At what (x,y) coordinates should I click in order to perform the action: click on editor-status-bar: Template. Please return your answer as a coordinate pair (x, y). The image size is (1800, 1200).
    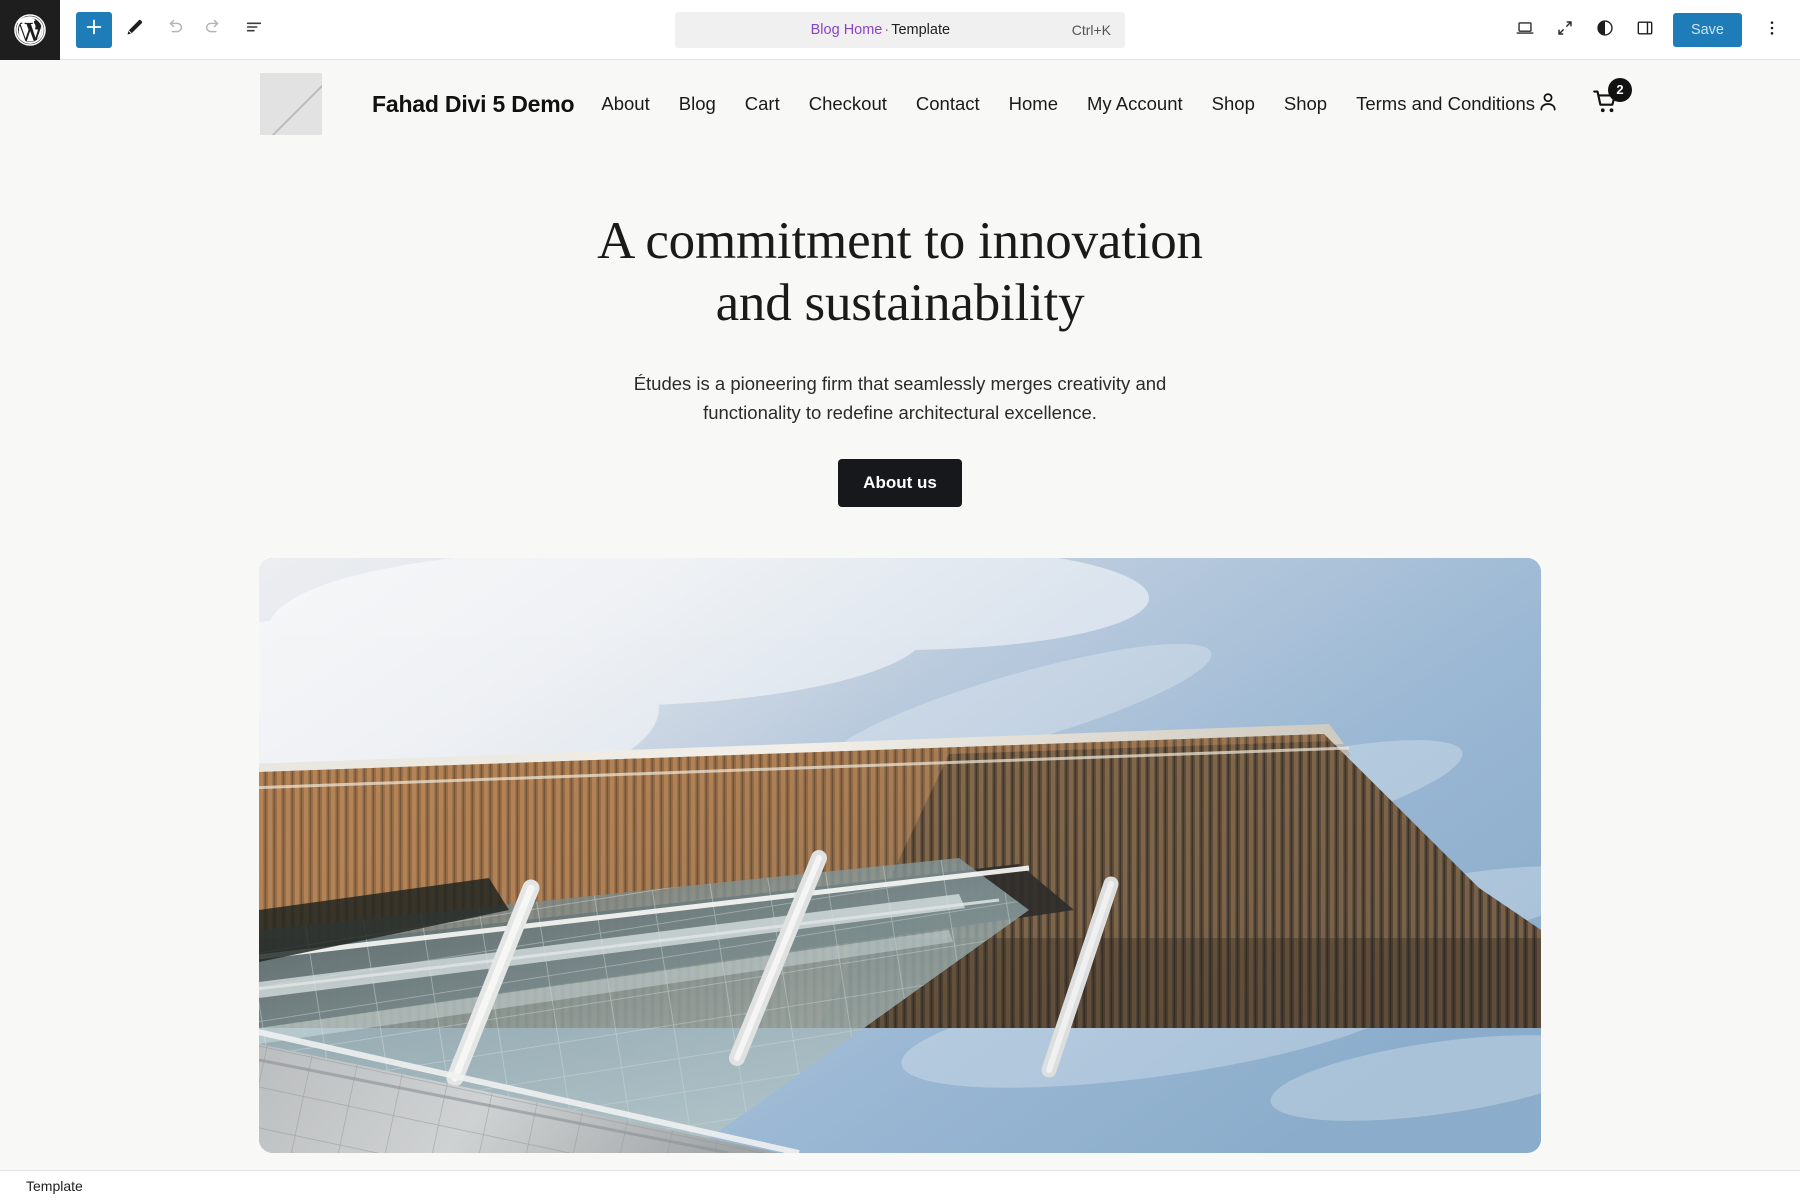
    Looking at the image, I should click on (900, 1185).